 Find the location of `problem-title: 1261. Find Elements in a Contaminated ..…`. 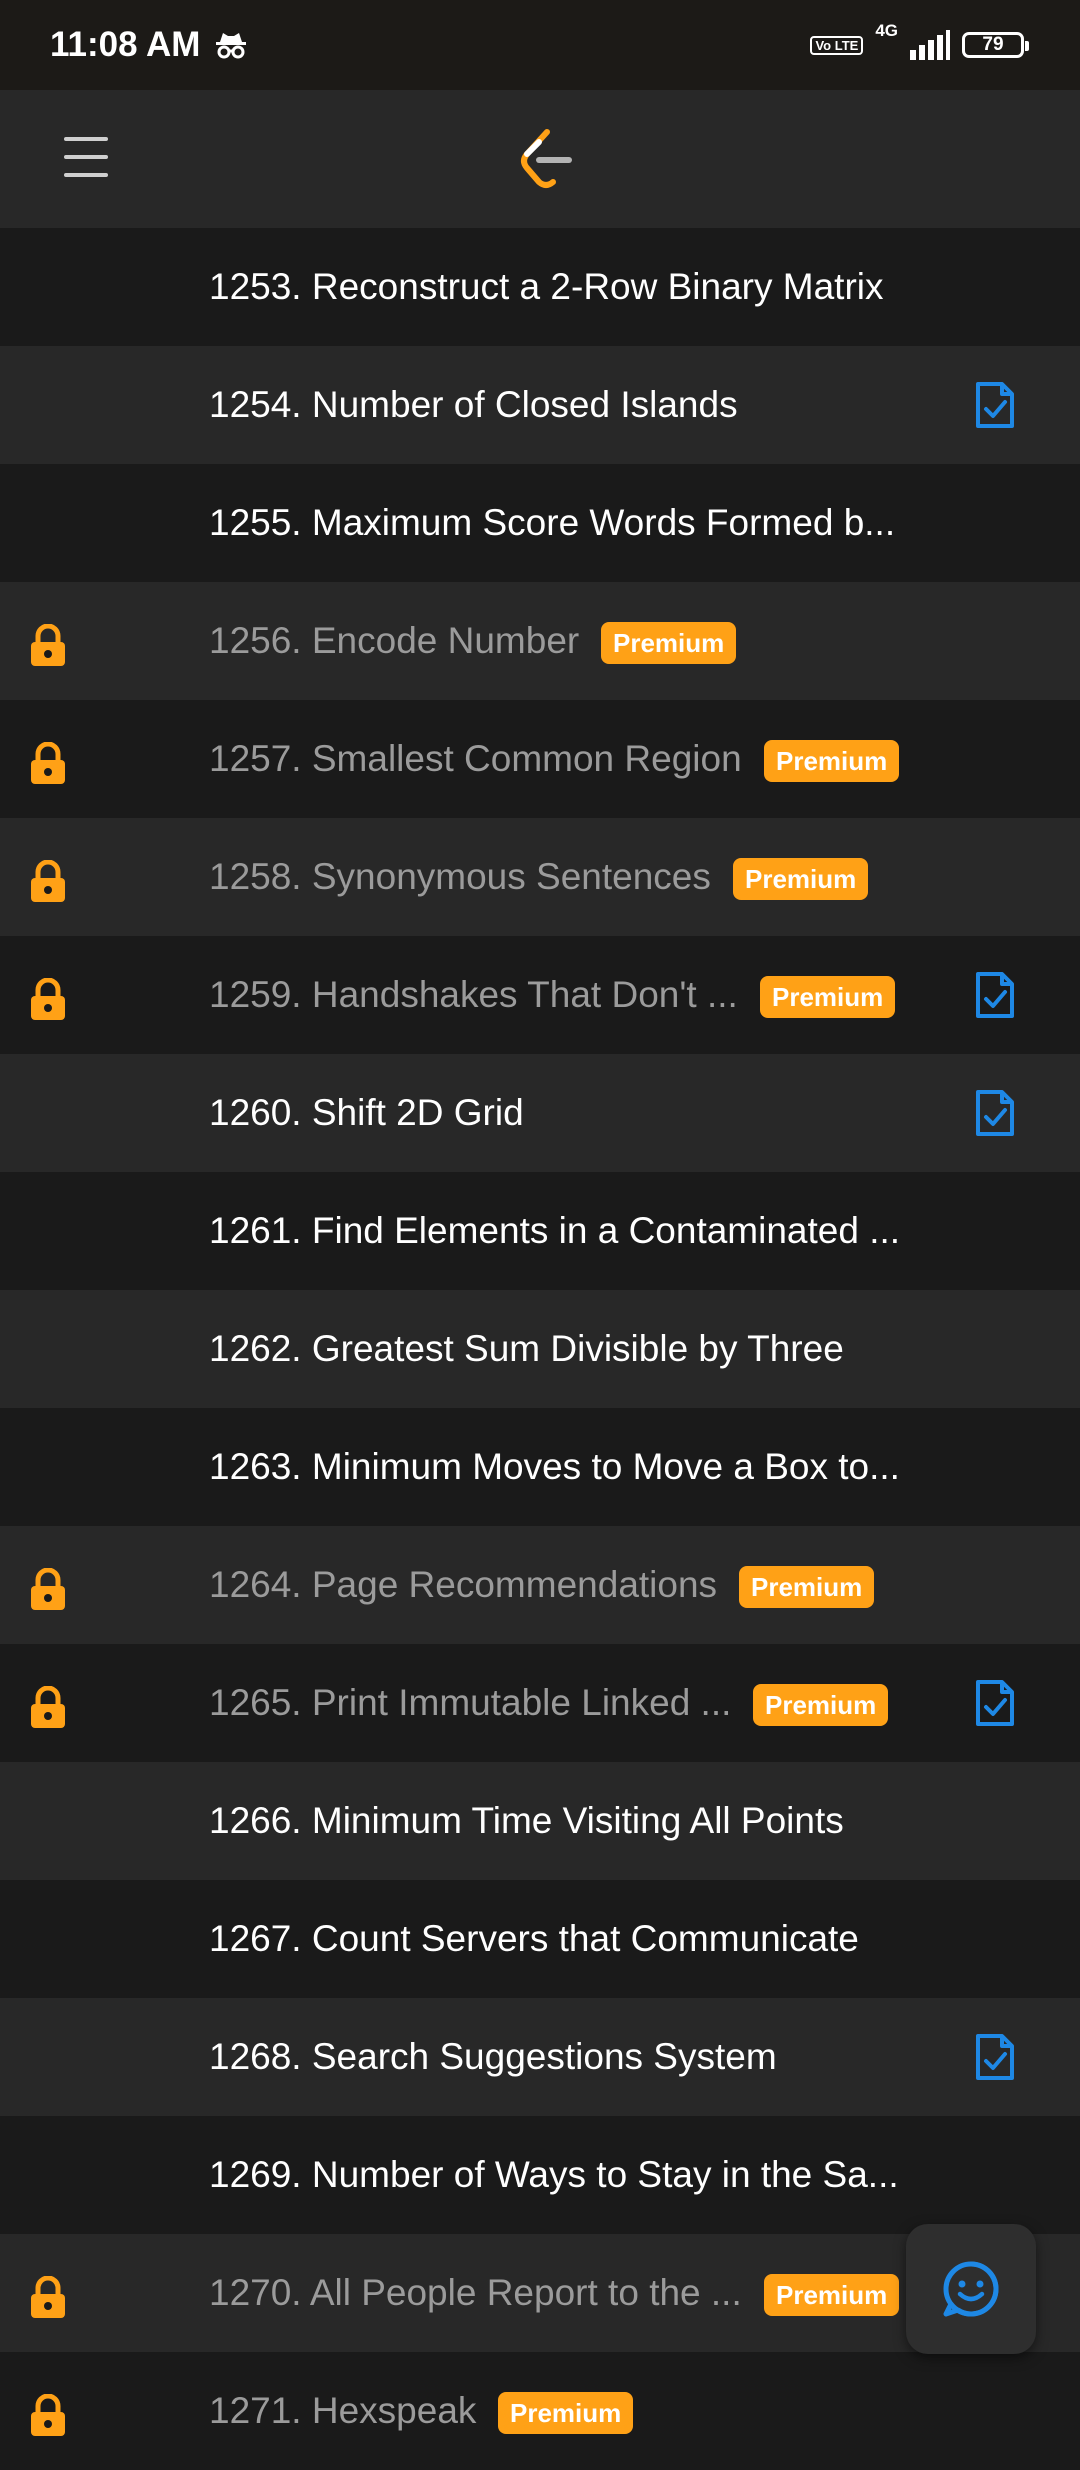

problem-title: 1261. Find Elements in a Contaminated ..… is located at coordinates (555, 1230).